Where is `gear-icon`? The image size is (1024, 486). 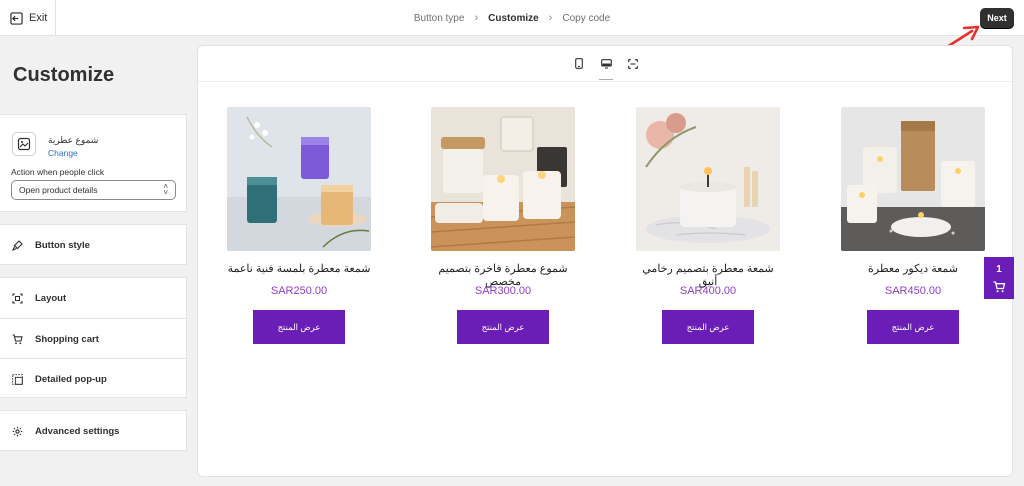
gear-icon is located at coordinates (17, 431).